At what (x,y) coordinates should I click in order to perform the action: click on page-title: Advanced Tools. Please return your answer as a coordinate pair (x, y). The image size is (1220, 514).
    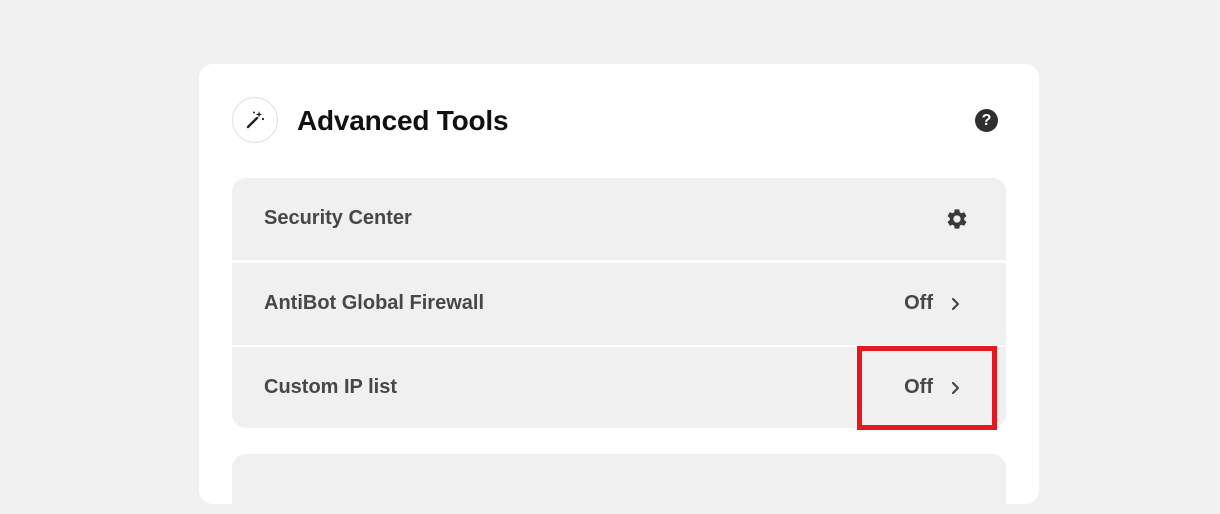
    Looking at the image, I should click on (403, 120).